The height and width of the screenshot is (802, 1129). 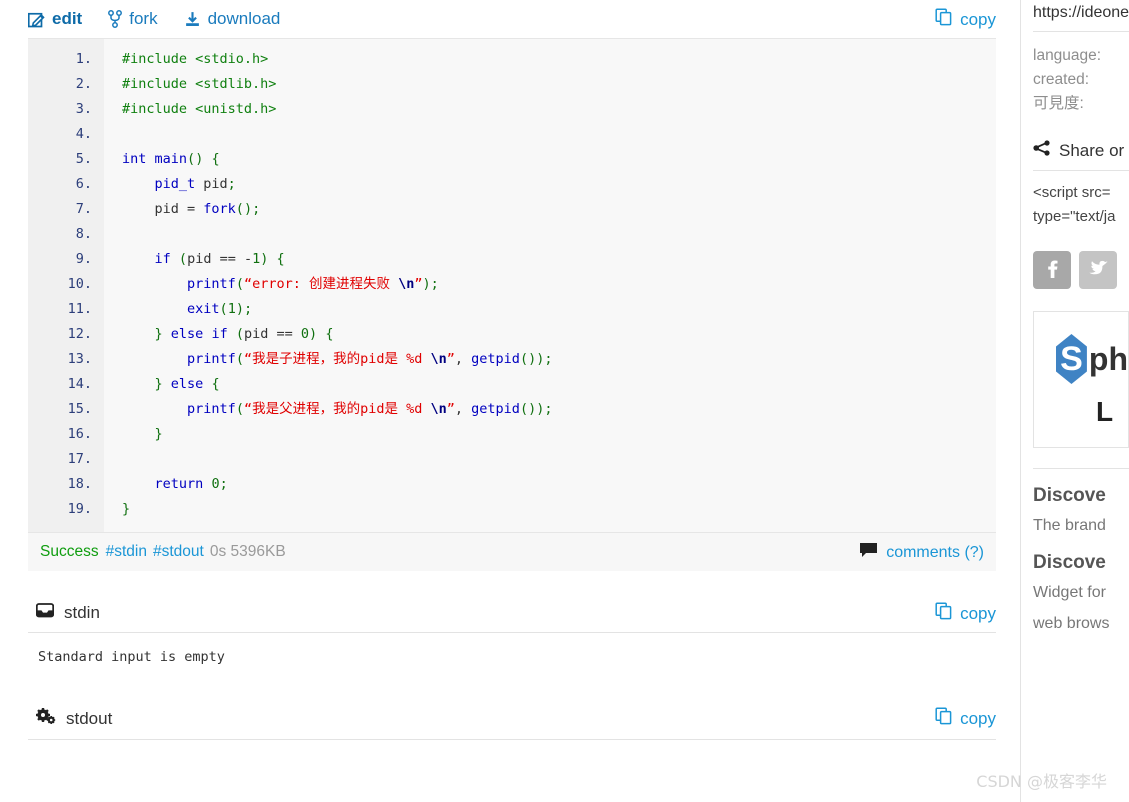 What do you see at coordinates (935, 552) in the screenshot?
I see `comments-label: comments (?)` at bounding box center [935, 552].